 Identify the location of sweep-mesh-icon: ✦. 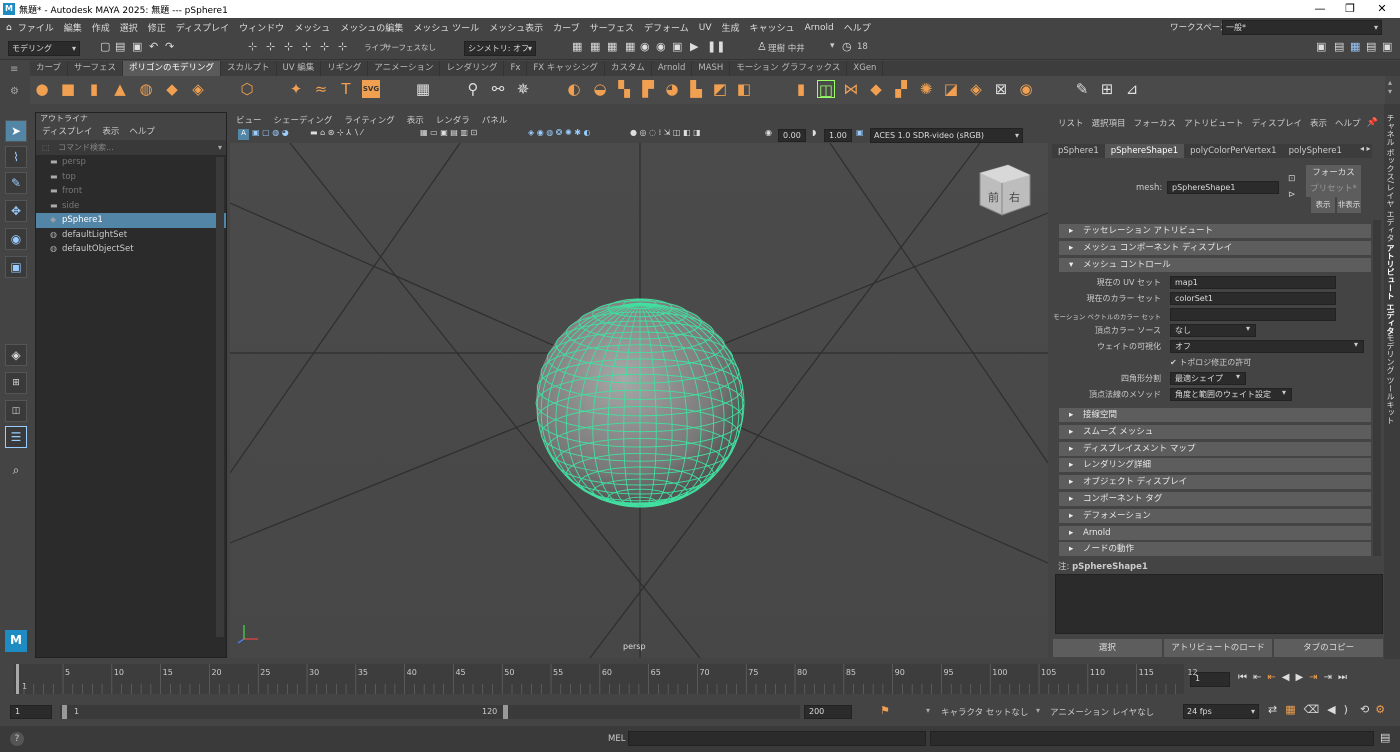
(296, 89).